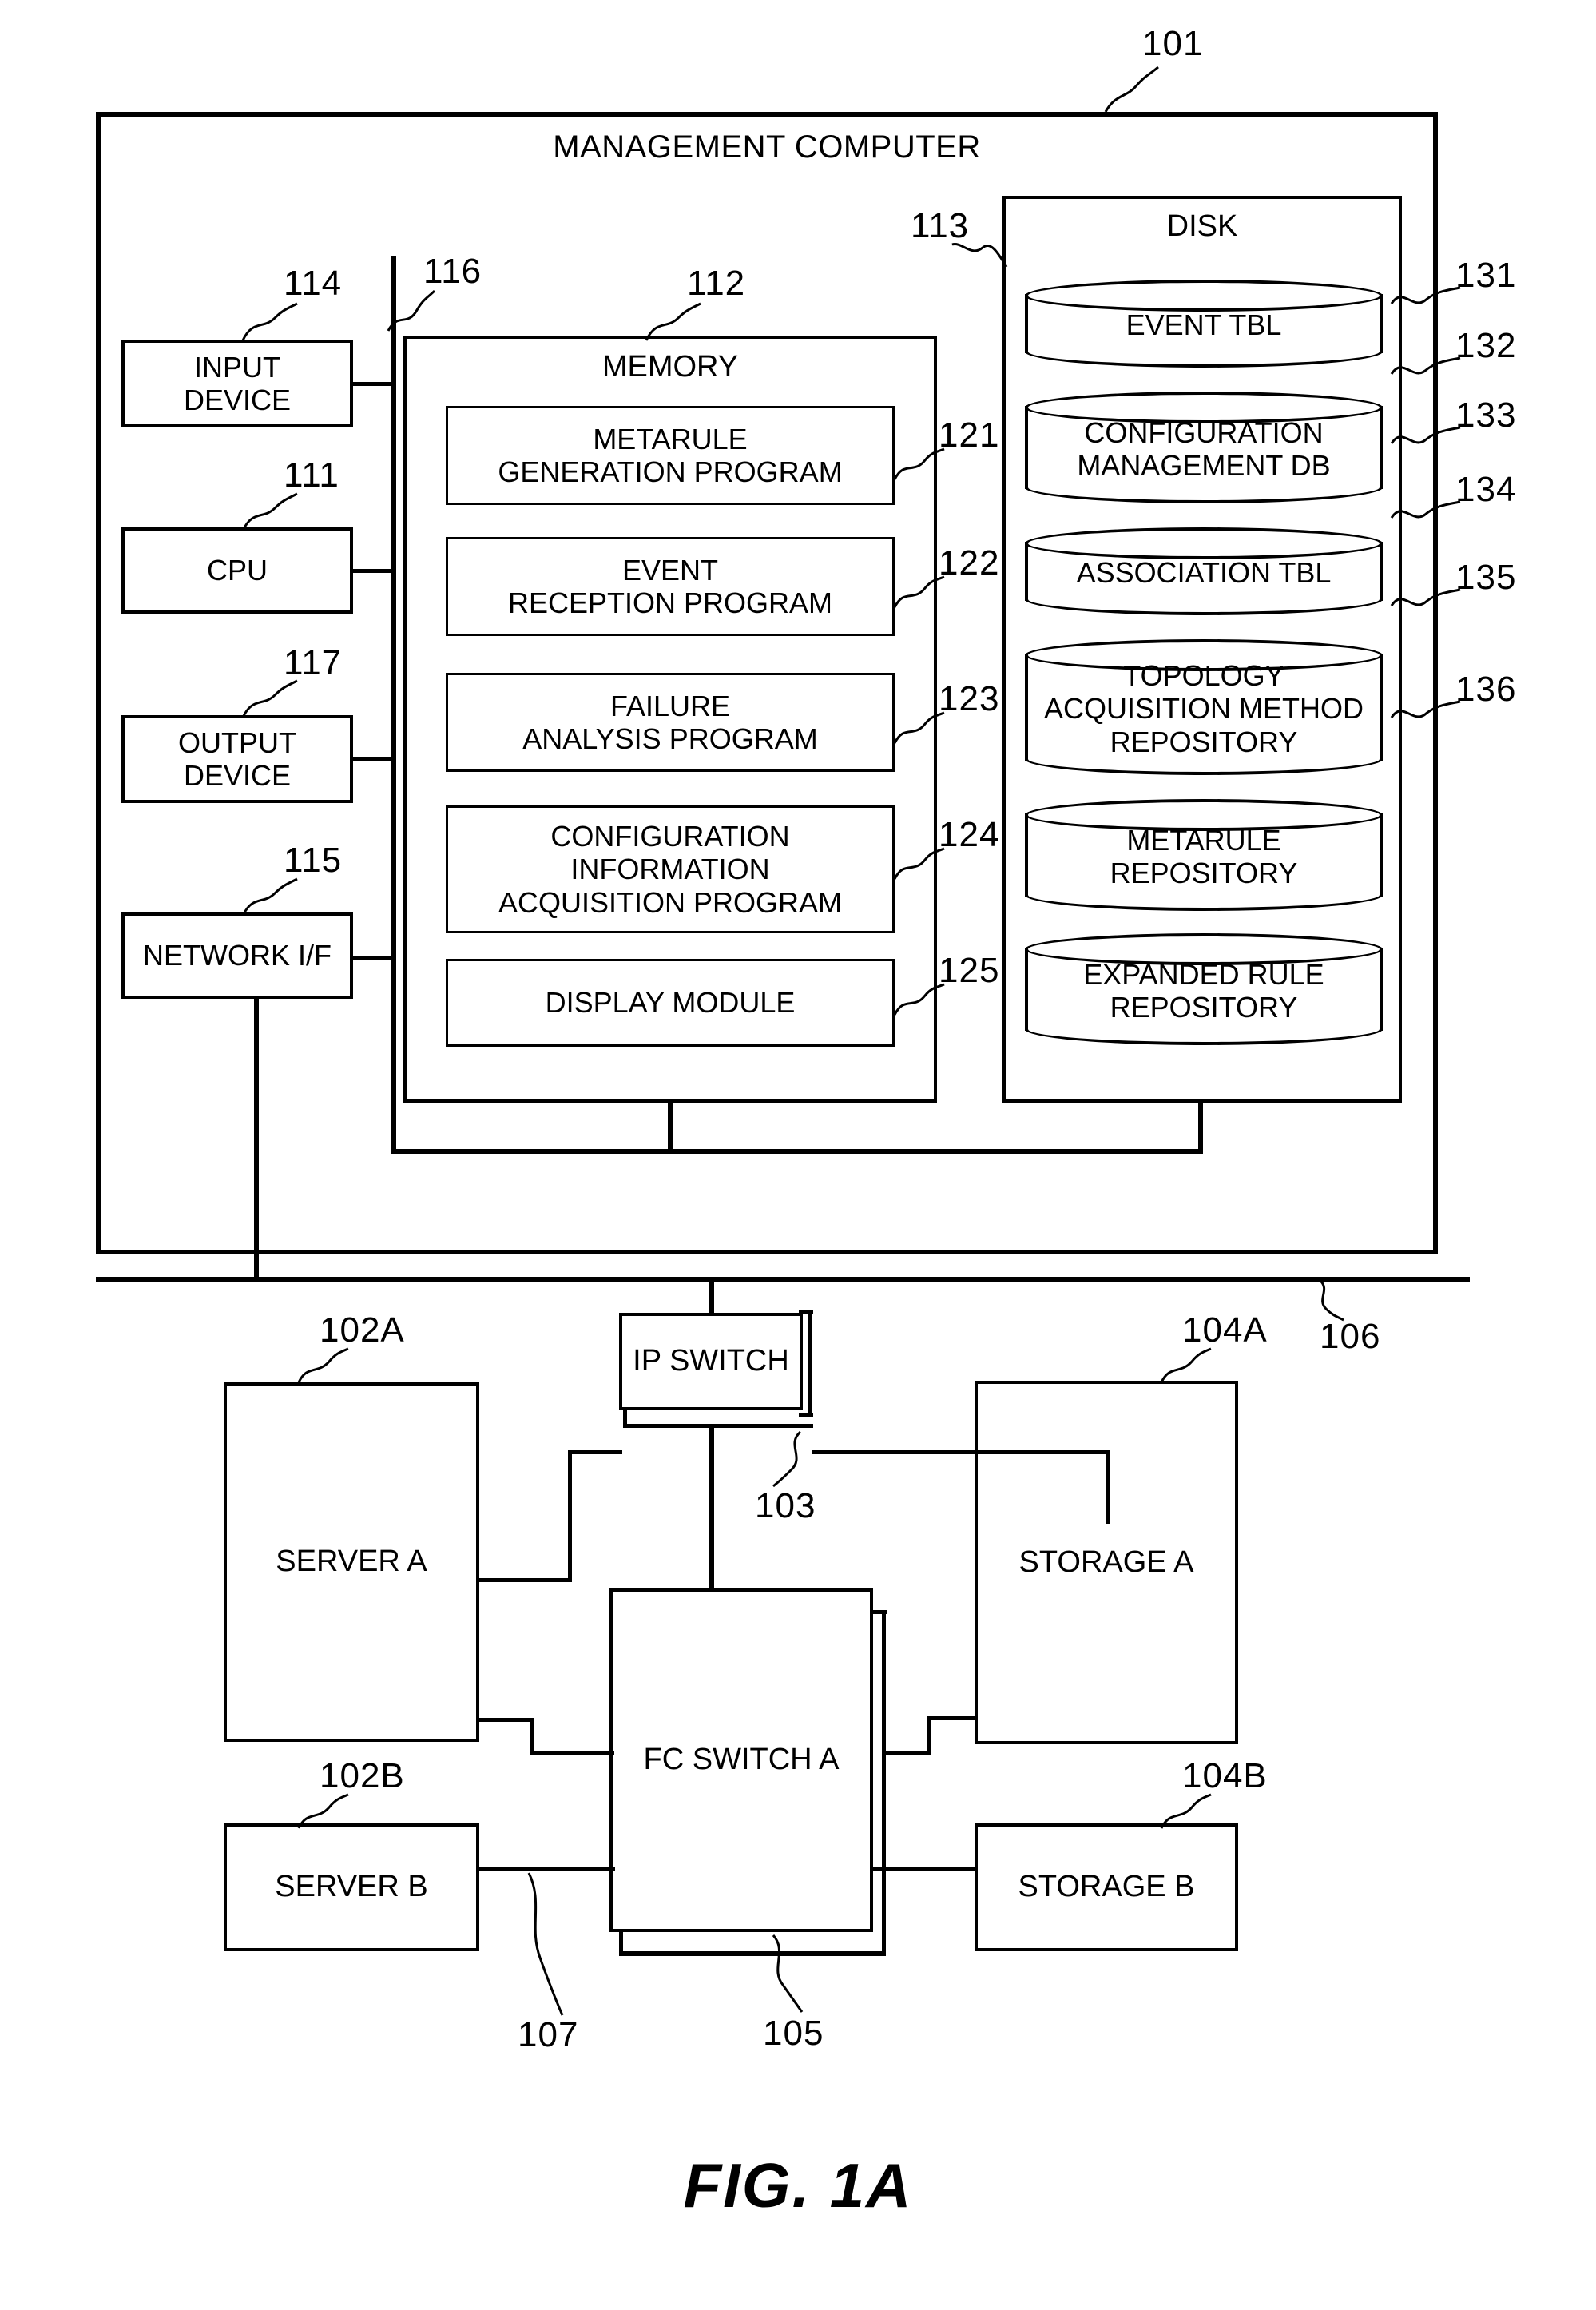 This screenshot has height=2310, width=1596. I want to click on memory-item-metarule-generation-program: METARULE GENERATION PROGRAM, so click(670, 455).